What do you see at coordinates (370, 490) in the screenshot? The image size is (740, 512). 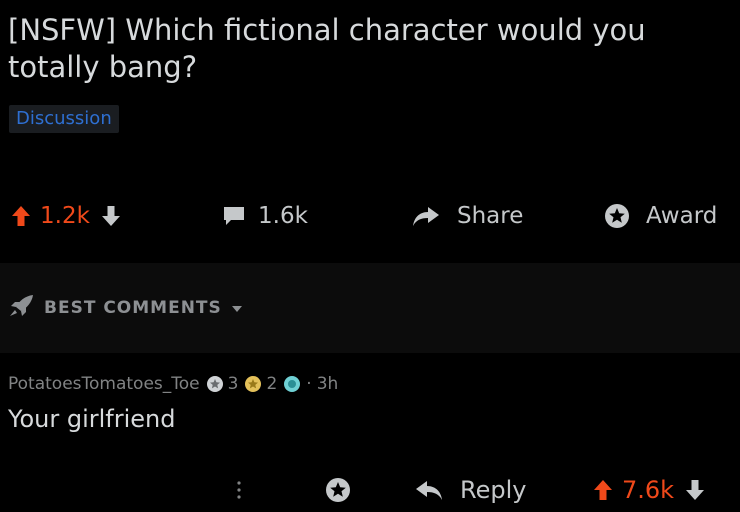 I see `comment-action-bar: Reply 7.6k` at bounding box center [370, 490].